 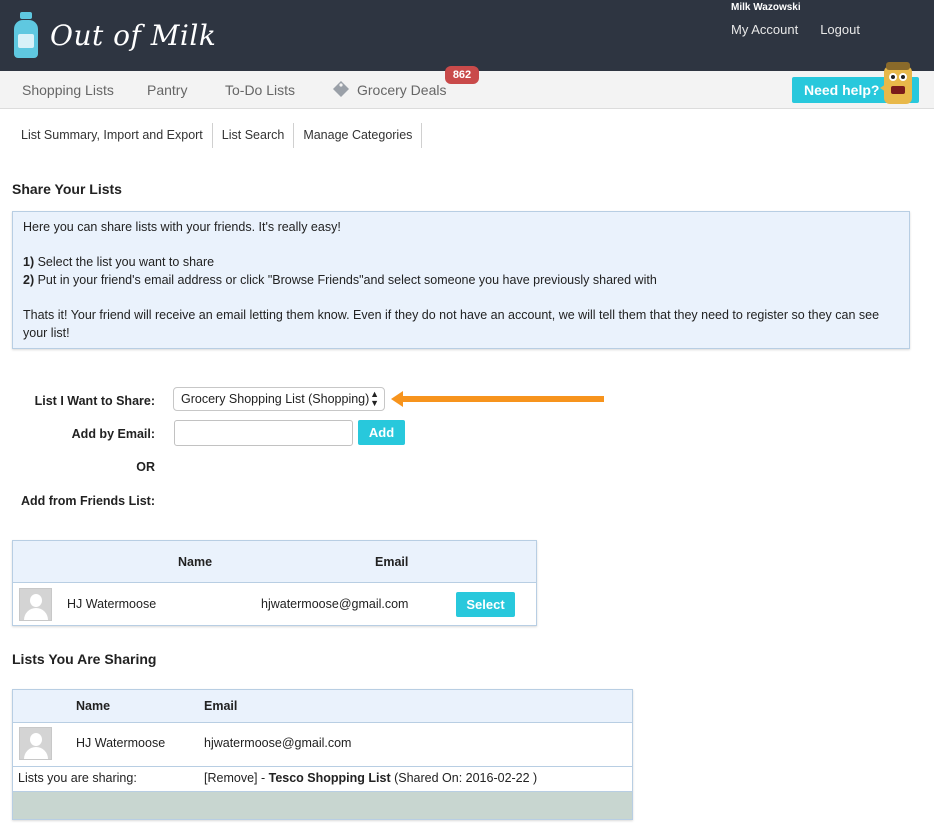 I want to click on nav-shopping-lists: Shopping Lists, so click(x=68, y=90).